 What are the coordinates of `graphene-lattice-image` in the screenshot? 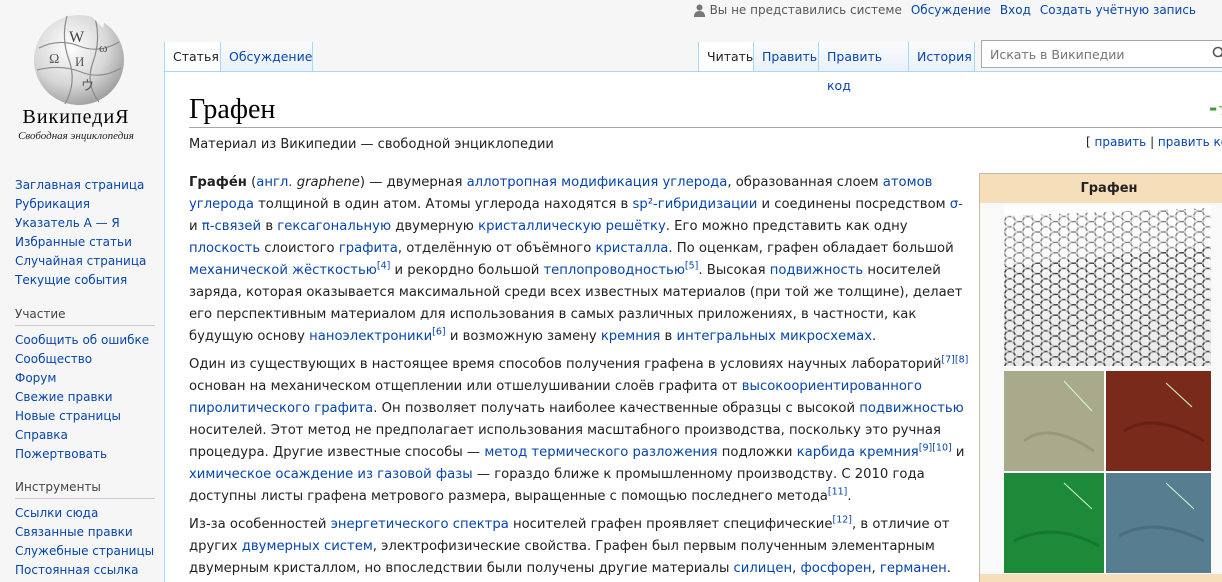 It's located at (1107, 286).